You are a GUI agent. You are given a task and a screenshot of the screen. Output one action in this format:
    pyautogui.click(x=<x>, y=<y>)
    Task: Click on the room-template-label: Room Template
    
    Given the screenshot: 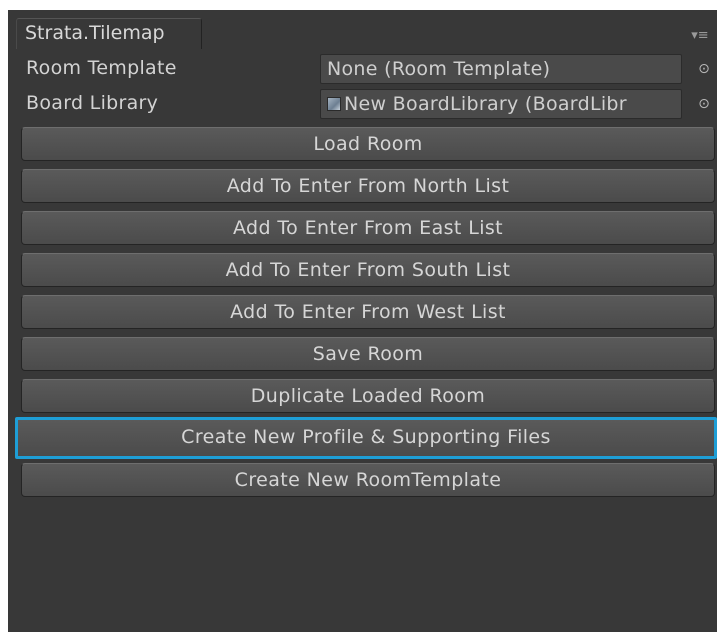 What is the action you would take?
    pyautogui.click(x=101, y=68)
    